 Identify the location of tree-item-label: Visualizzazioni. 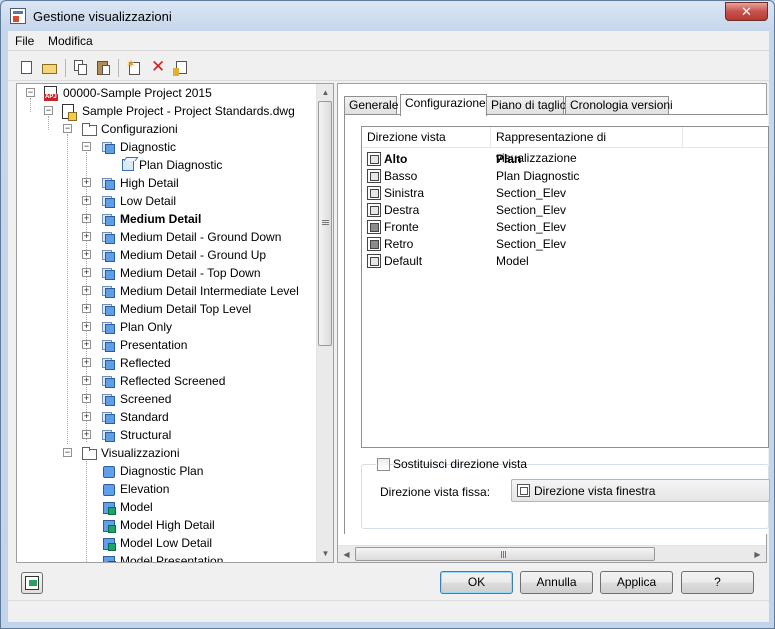
(140, 453).